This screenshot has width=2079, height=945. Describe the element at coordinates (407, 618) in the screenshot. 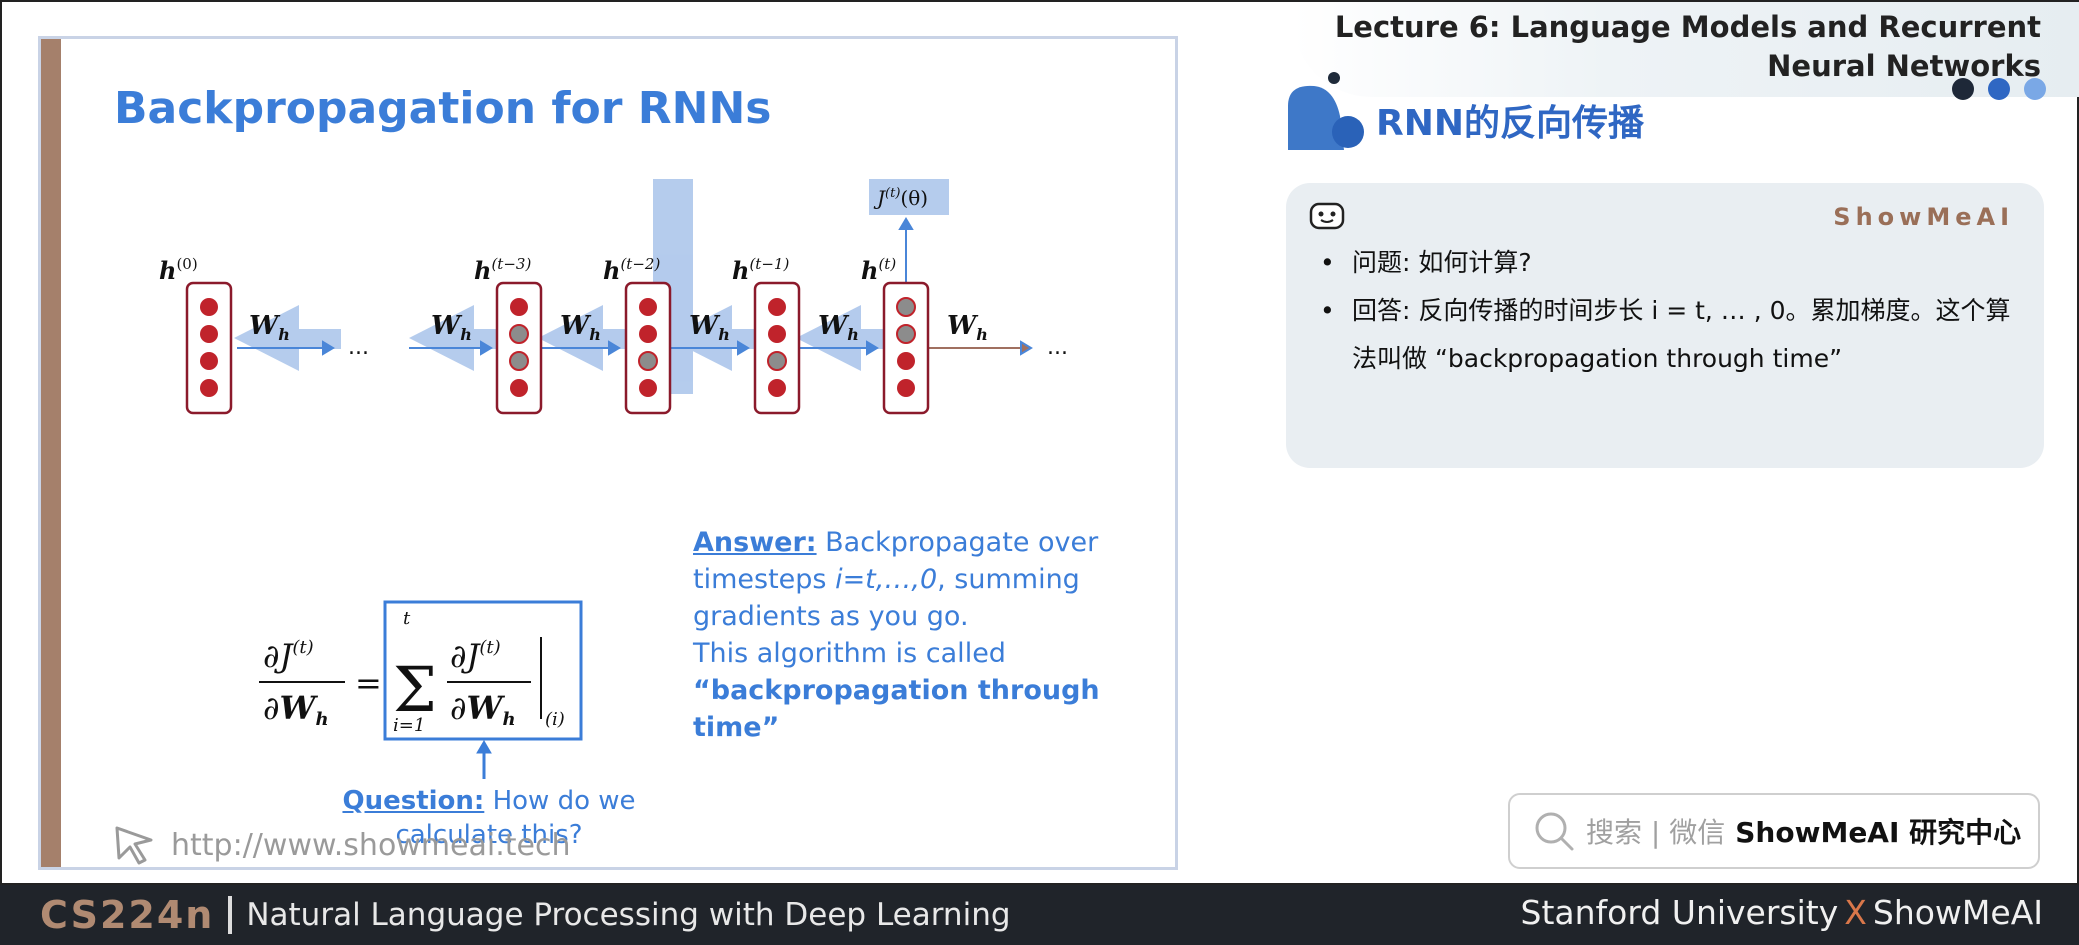

I see `sum-top: t` at that location.